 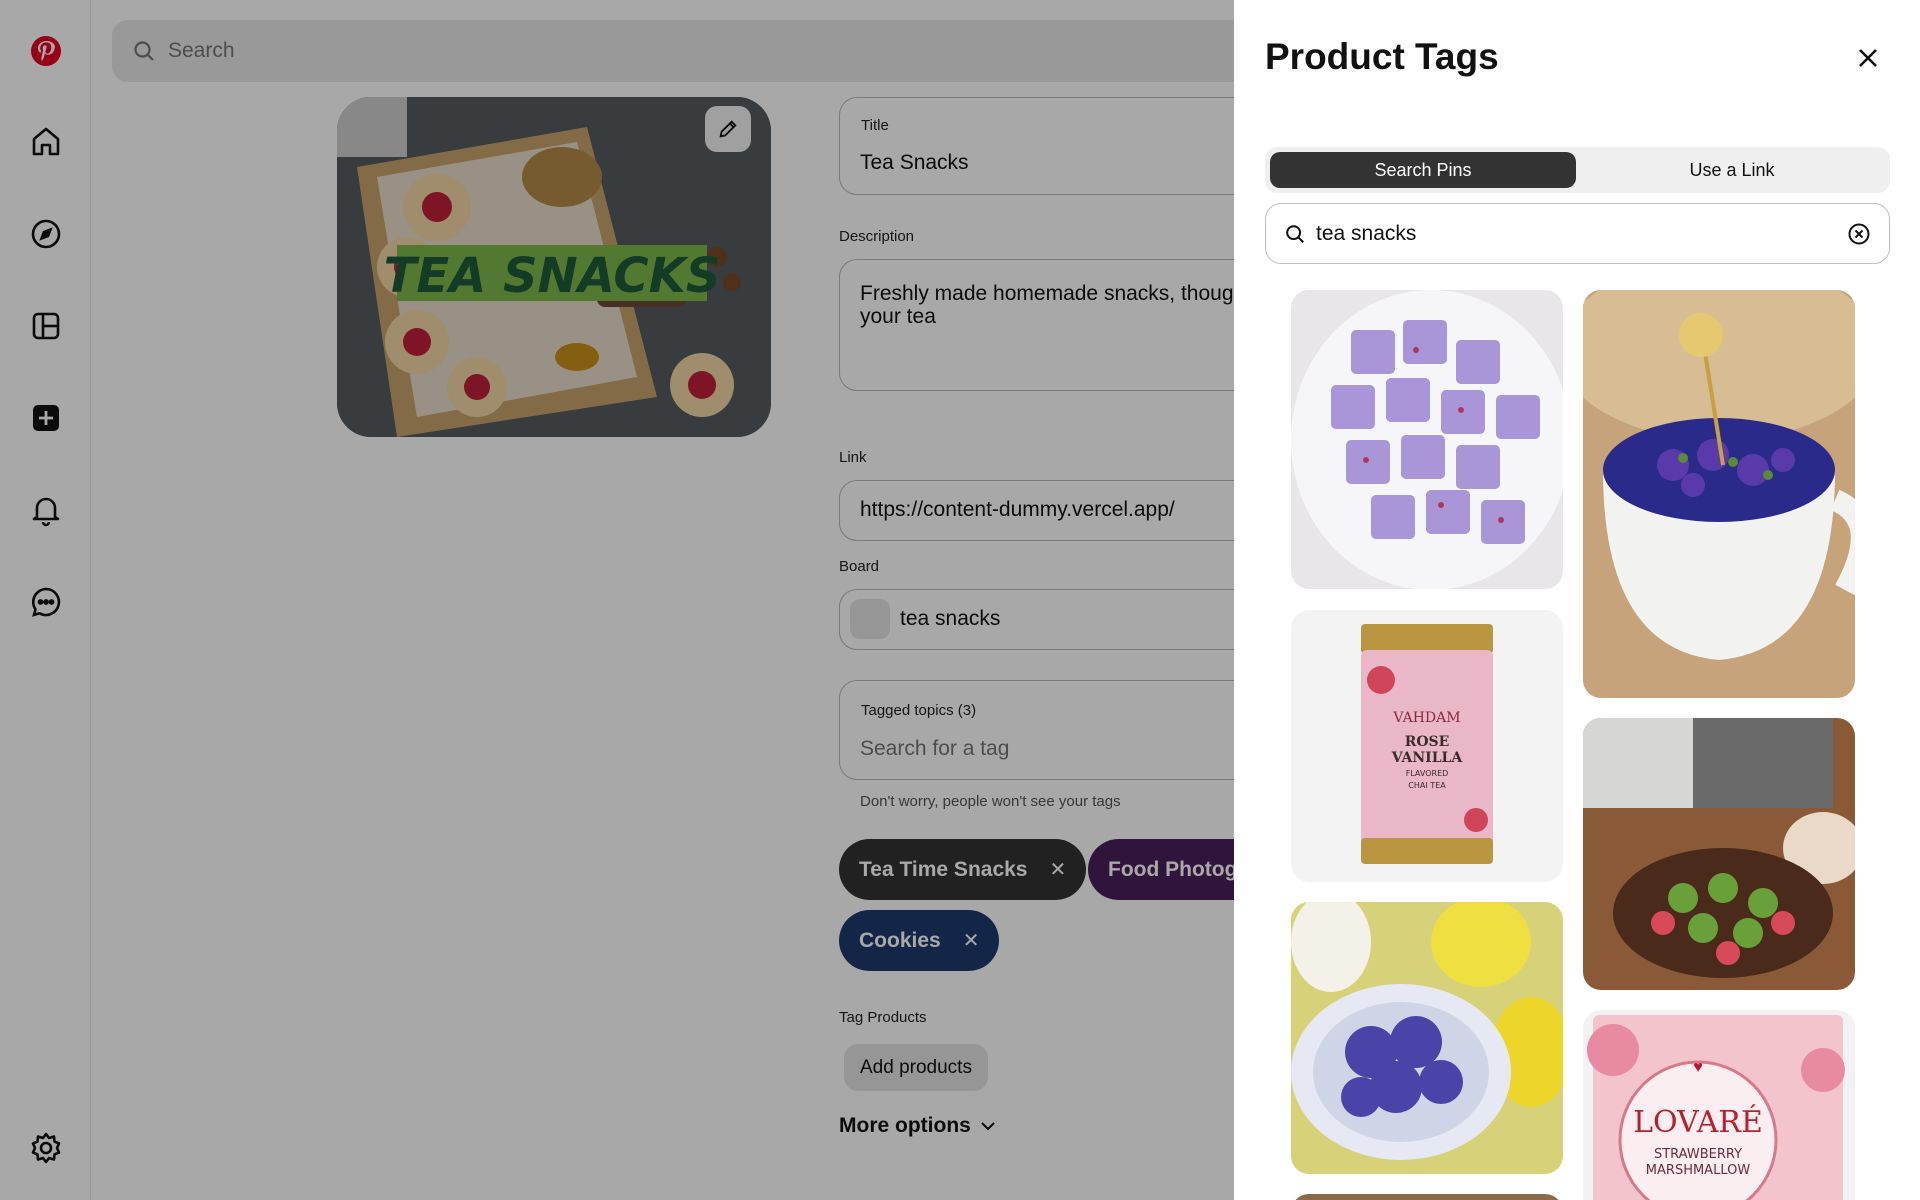 What do you see at coordinates (1577, 170) in the screenshot?
I see `source-tabs: Search Pins Use a Link` at bounding box center [1577, 170].